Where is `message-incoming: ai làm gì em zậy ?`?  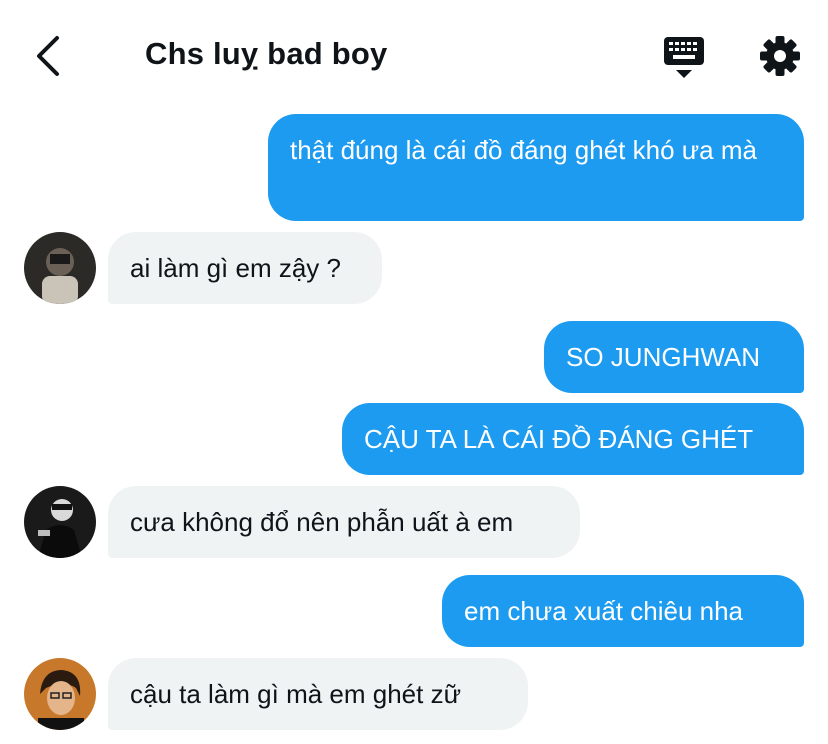
message-incoming: ai làm gì em zậy ? is located at coordinates (245, 268).